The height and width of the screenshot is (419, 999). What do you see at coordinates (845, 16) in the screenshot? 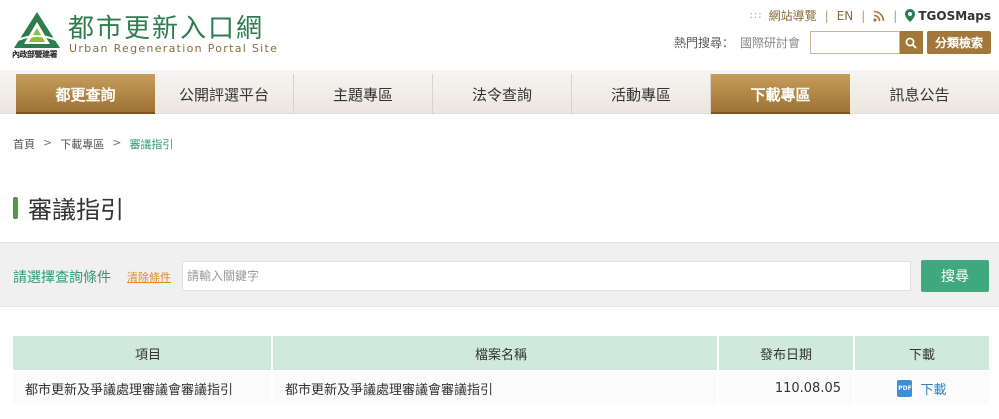
I see `english-link: EN` at bounding box center [845, 16].